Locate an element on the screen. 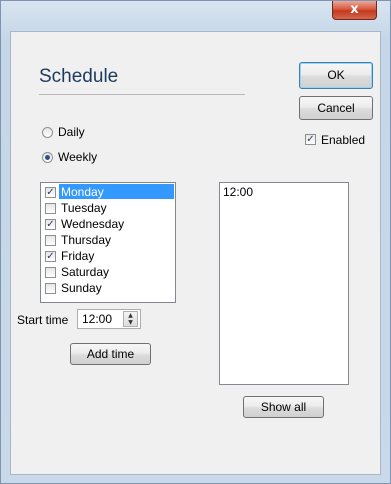  start-time-input: 12:00 ▲ ▼ is located at coordinates (109, 319).